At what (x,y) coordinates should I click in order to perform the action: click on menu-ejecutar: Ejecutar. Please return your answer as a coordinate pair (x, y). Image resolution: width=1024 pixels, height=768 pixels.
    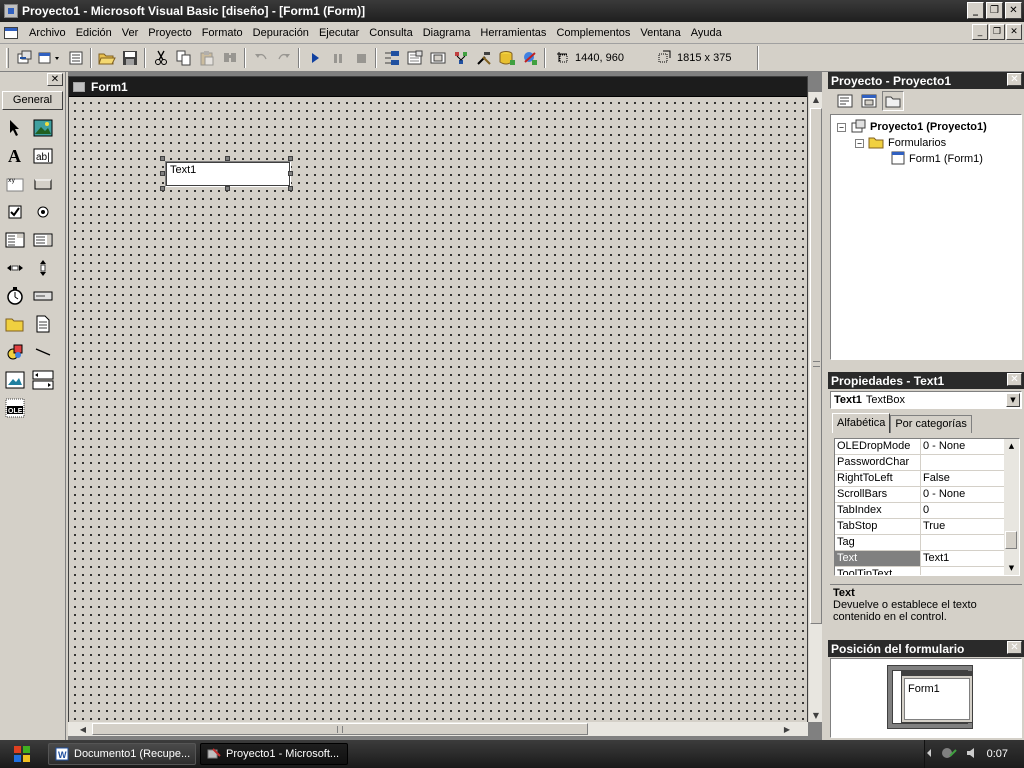
    Looking at the image, I should click on (339, 33).